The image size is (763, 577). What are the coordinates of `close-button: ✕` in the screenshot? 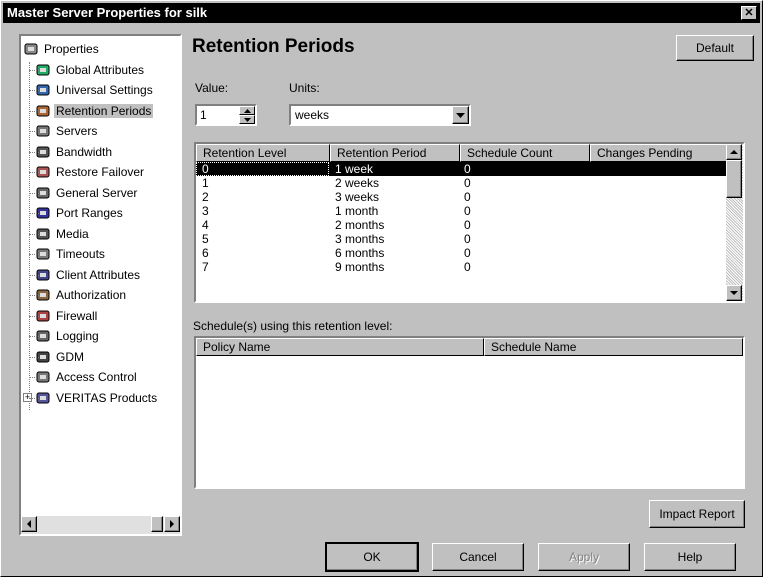 It's located at (749, 13).